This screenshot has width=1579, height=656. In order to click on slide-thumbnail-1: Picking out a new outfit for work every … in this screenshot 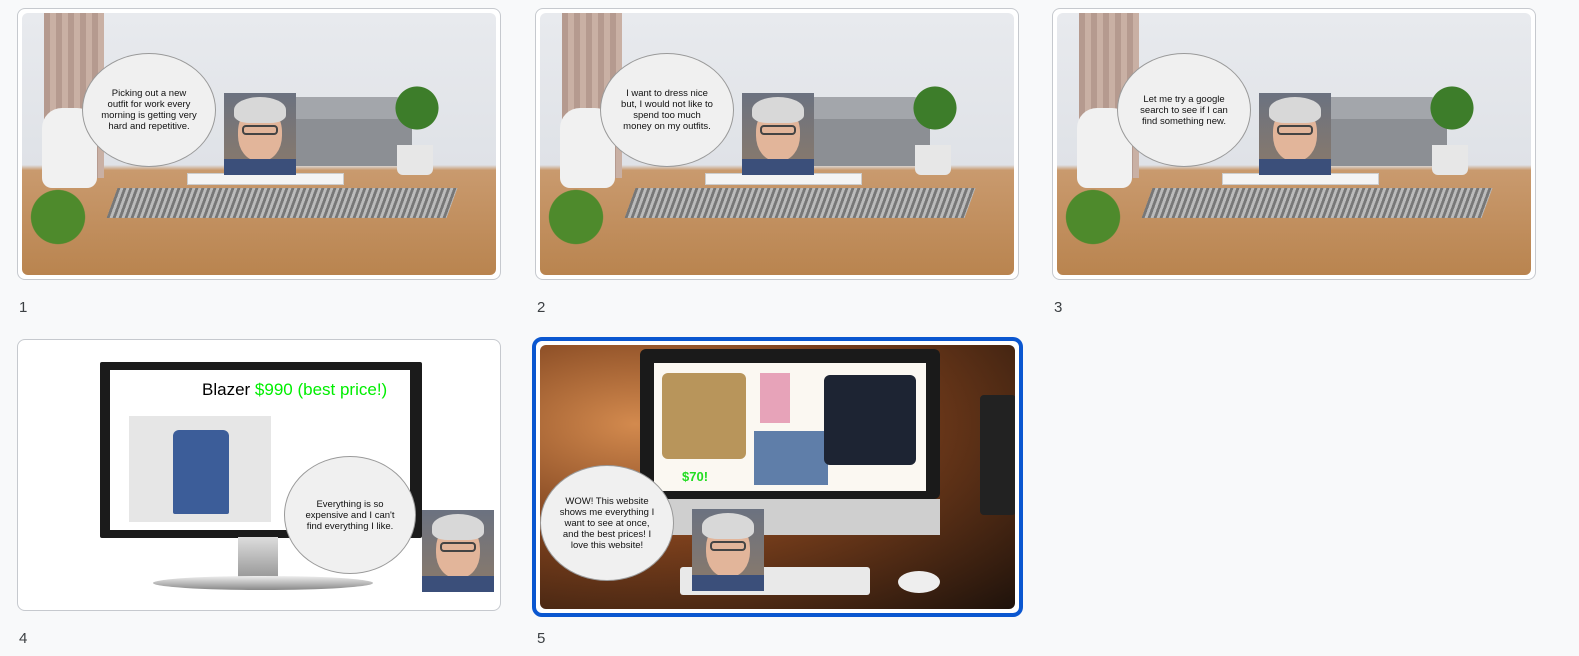, I will do `click(259, 144)`.